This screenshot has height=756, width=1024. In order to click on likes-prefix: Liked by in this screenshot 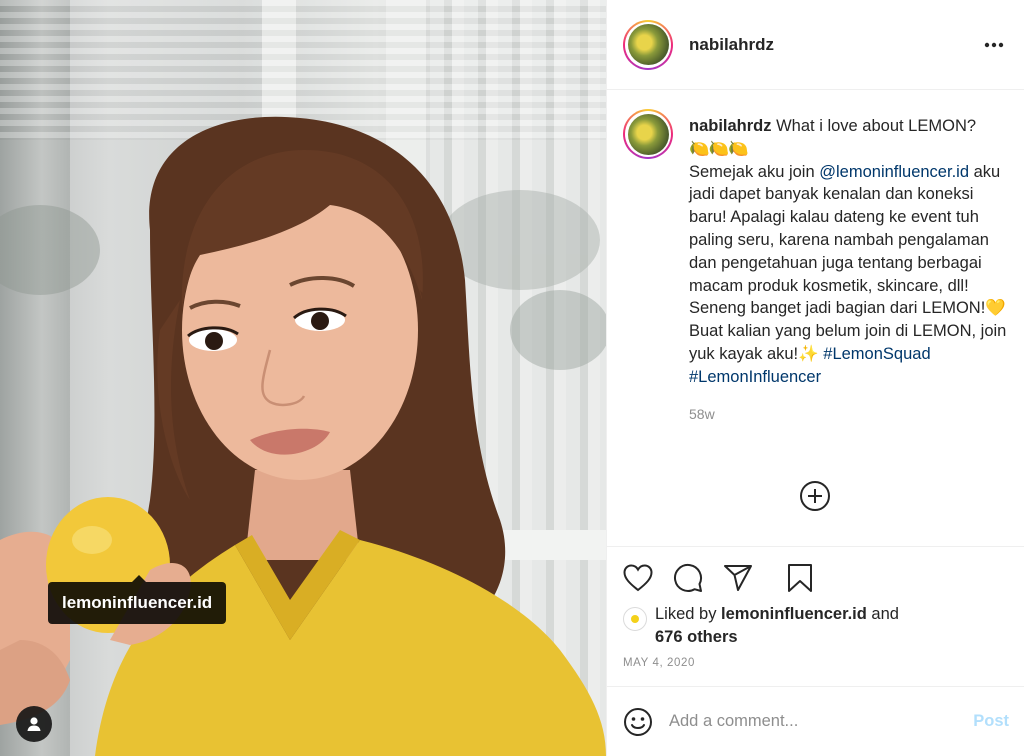, I will do `click(688, 614)`.